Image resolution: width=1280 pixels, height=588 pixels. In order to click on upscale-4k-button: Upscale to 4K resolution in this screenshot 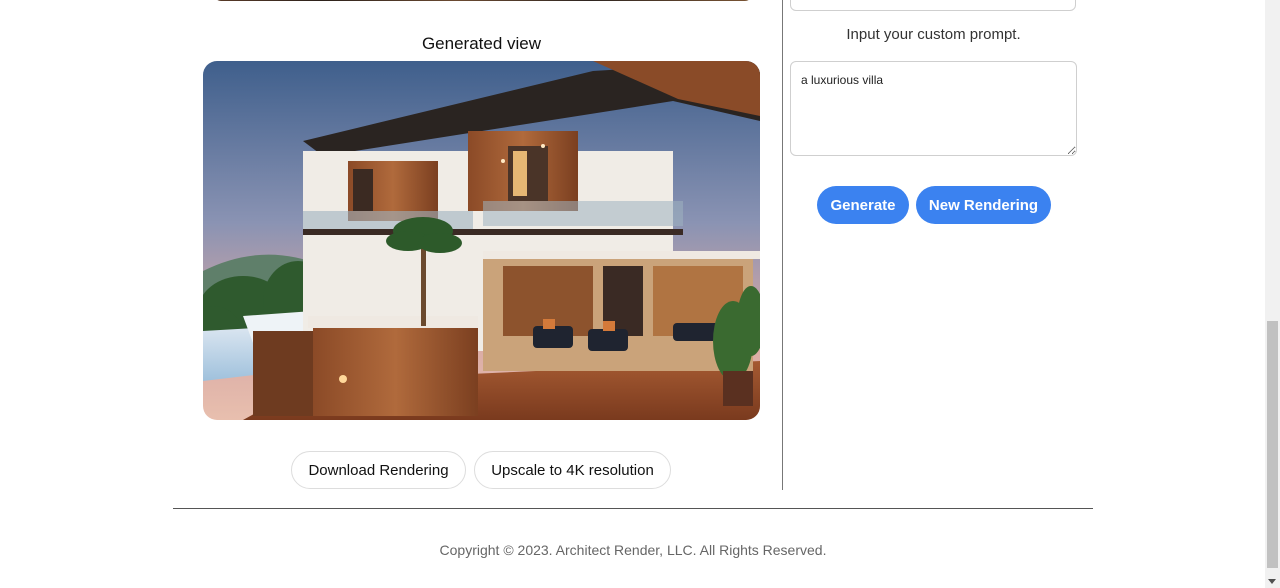, I will do `click(572, 470)`.